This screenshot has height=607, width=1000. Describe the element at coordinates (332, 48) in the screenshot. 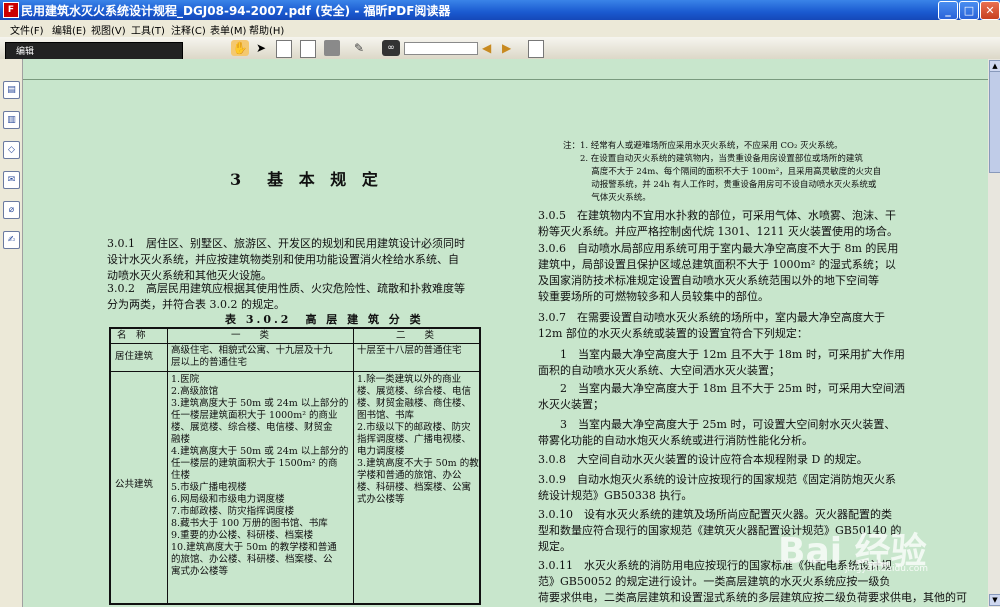

I see `zoom-icon` at that location.